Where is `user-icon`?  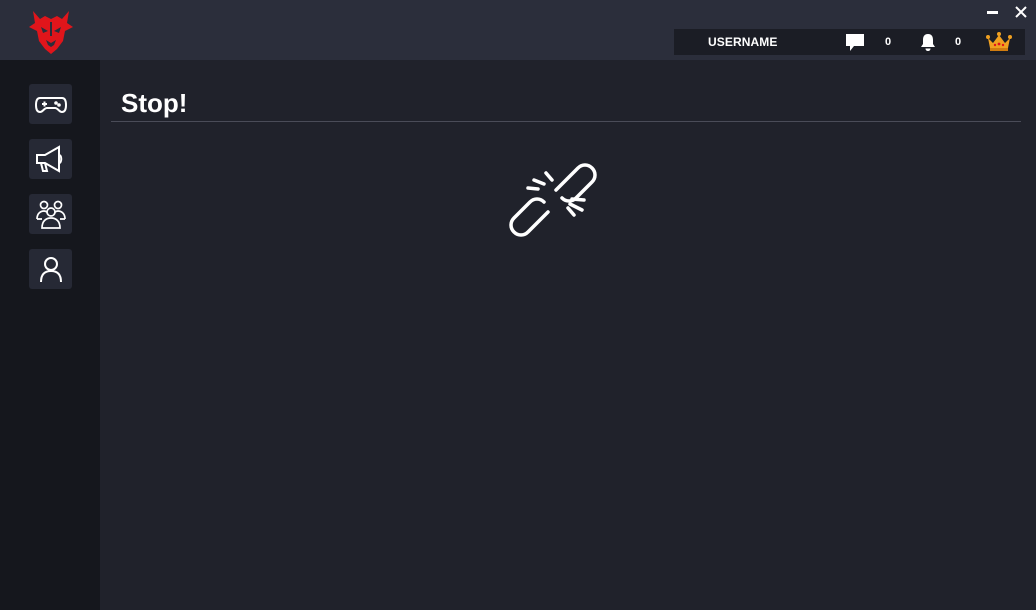 user-icon is located at coordinates (51, 270).